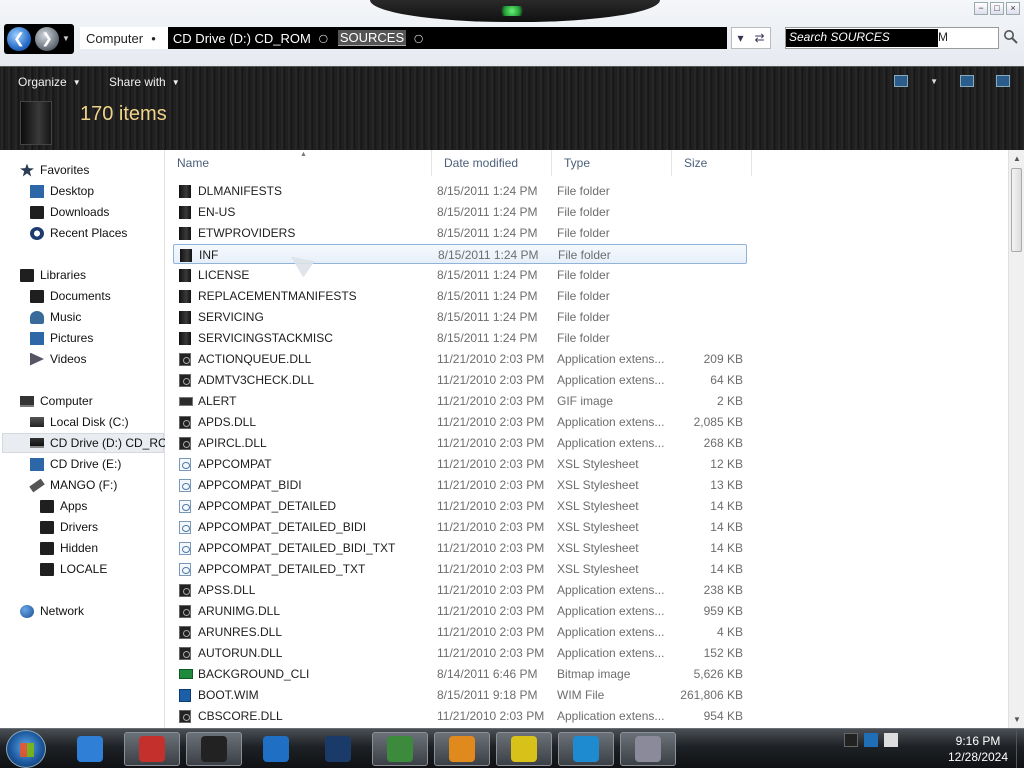 The width and height of the screenshot is (1024, 768). I want to click on nav-computer: Computer, so click(56, 401).